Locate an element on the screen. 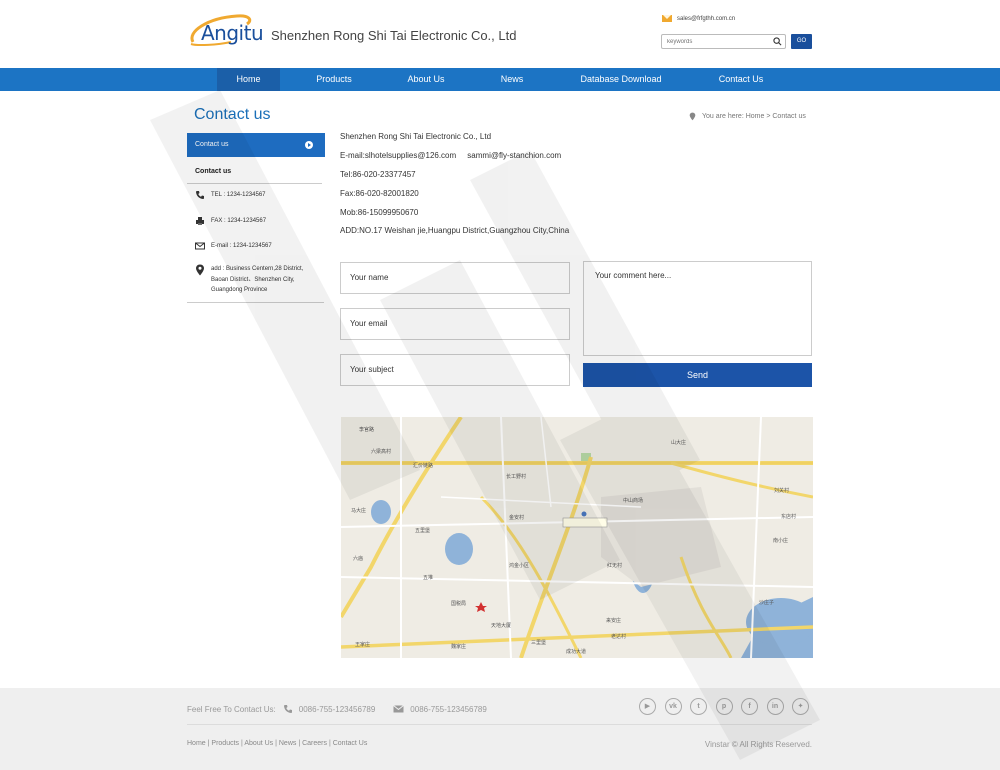  footer-phone: 0086-755-123456789 is located at coordinates (337, 709).